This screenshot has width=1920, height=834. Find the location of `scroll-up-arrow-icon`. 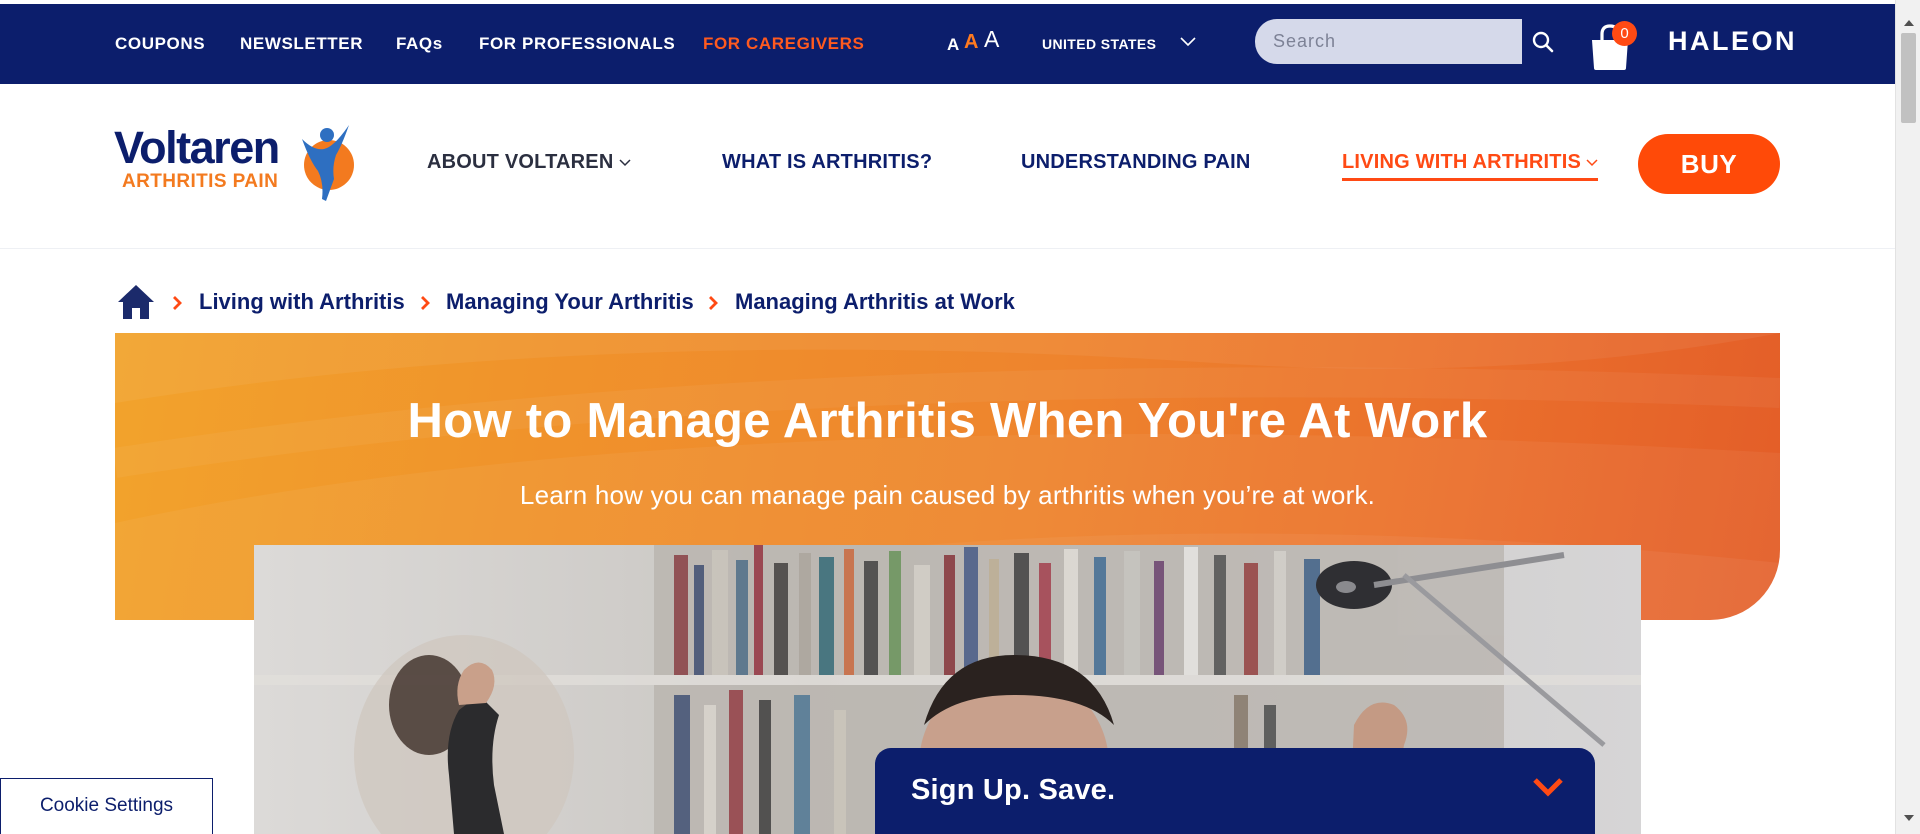

scroll-up-arrow-icon is located at coordinates (1909, 23).